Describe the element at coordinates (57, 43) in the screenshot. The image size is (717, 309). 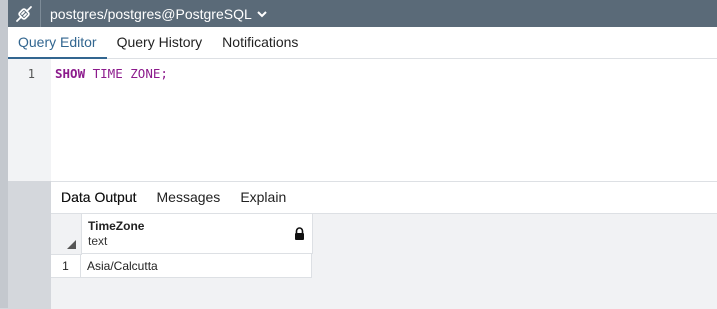
I see `tab-query-editor: Query Editor` at that location.